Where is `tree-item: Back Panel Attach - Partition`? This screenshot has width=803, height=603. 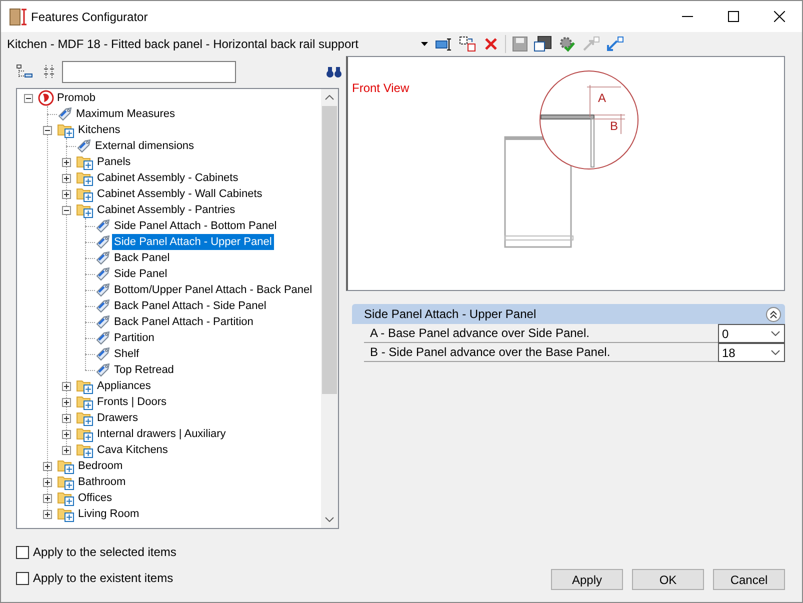 tree-item: Back Panel Attach - Partition is located at coordinates (184, 322).